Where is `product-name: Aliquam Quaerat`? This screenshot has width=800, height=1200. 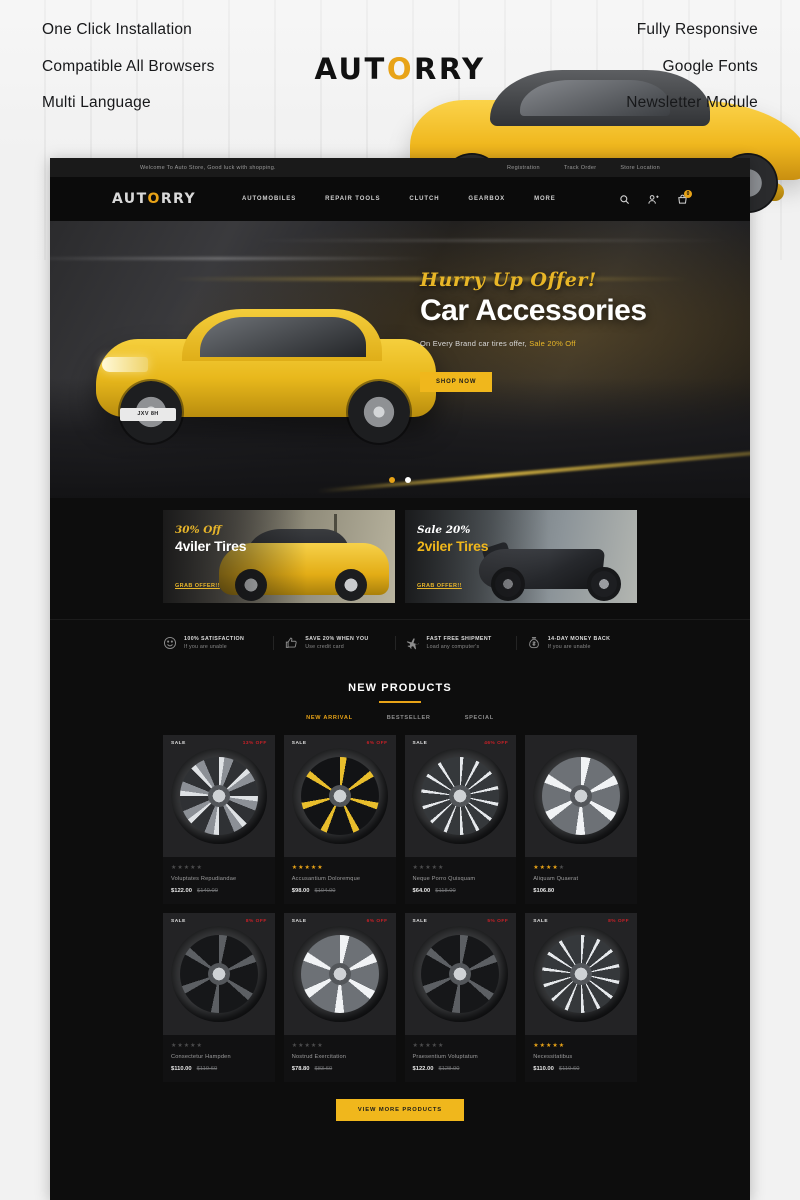 product-name: Aliquam Quaerat is located at coordinates (581, 879).